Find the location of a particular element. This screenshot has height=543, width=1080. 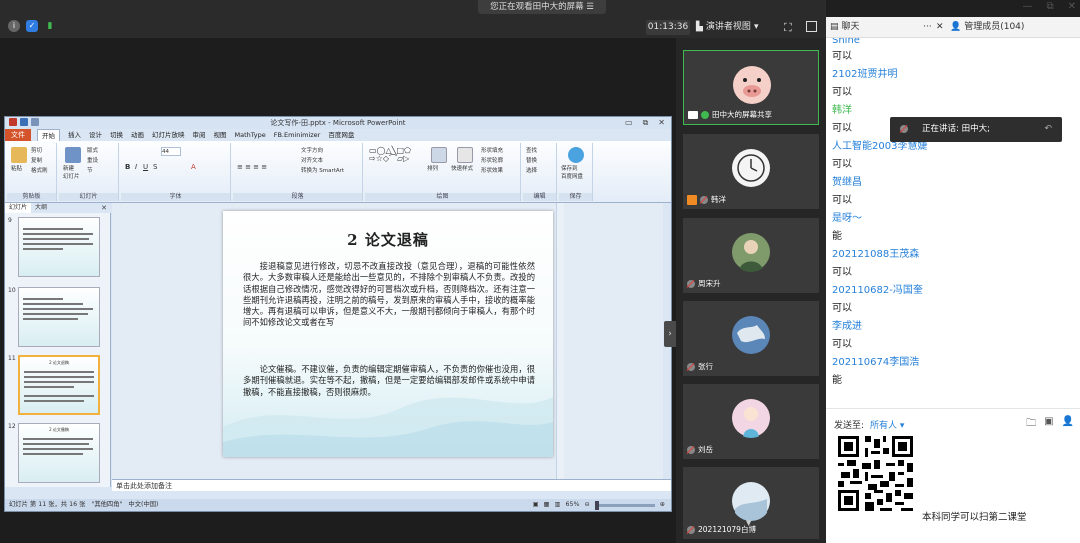

arrange-button: 排列 is located at coordinates (432, 169).